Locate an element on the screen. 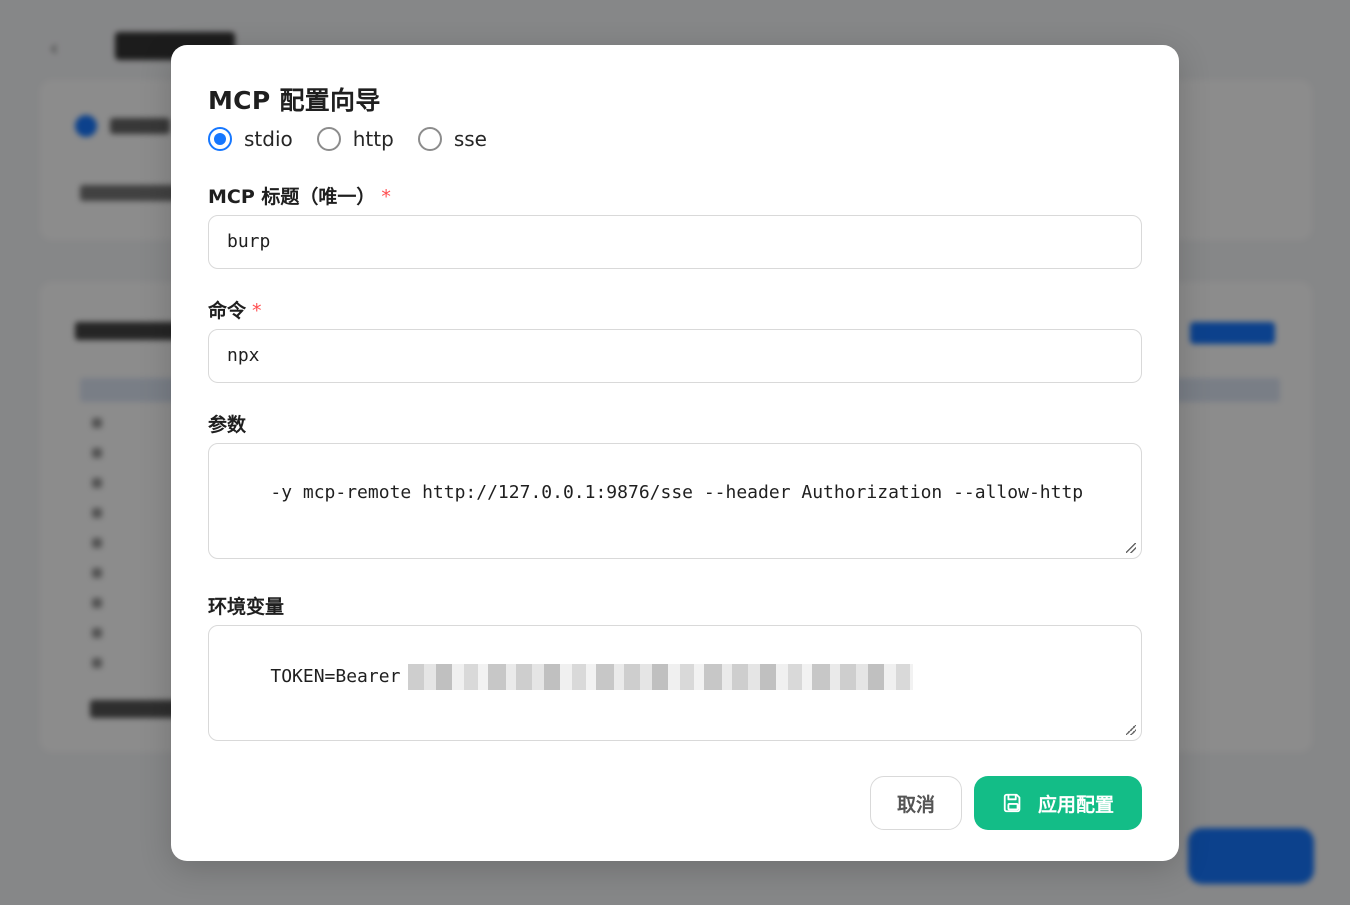 Image resolution: width=1350 pixels, height=905 pixels. cancel-button-label: 取消 is located at coordinates (915, 804).